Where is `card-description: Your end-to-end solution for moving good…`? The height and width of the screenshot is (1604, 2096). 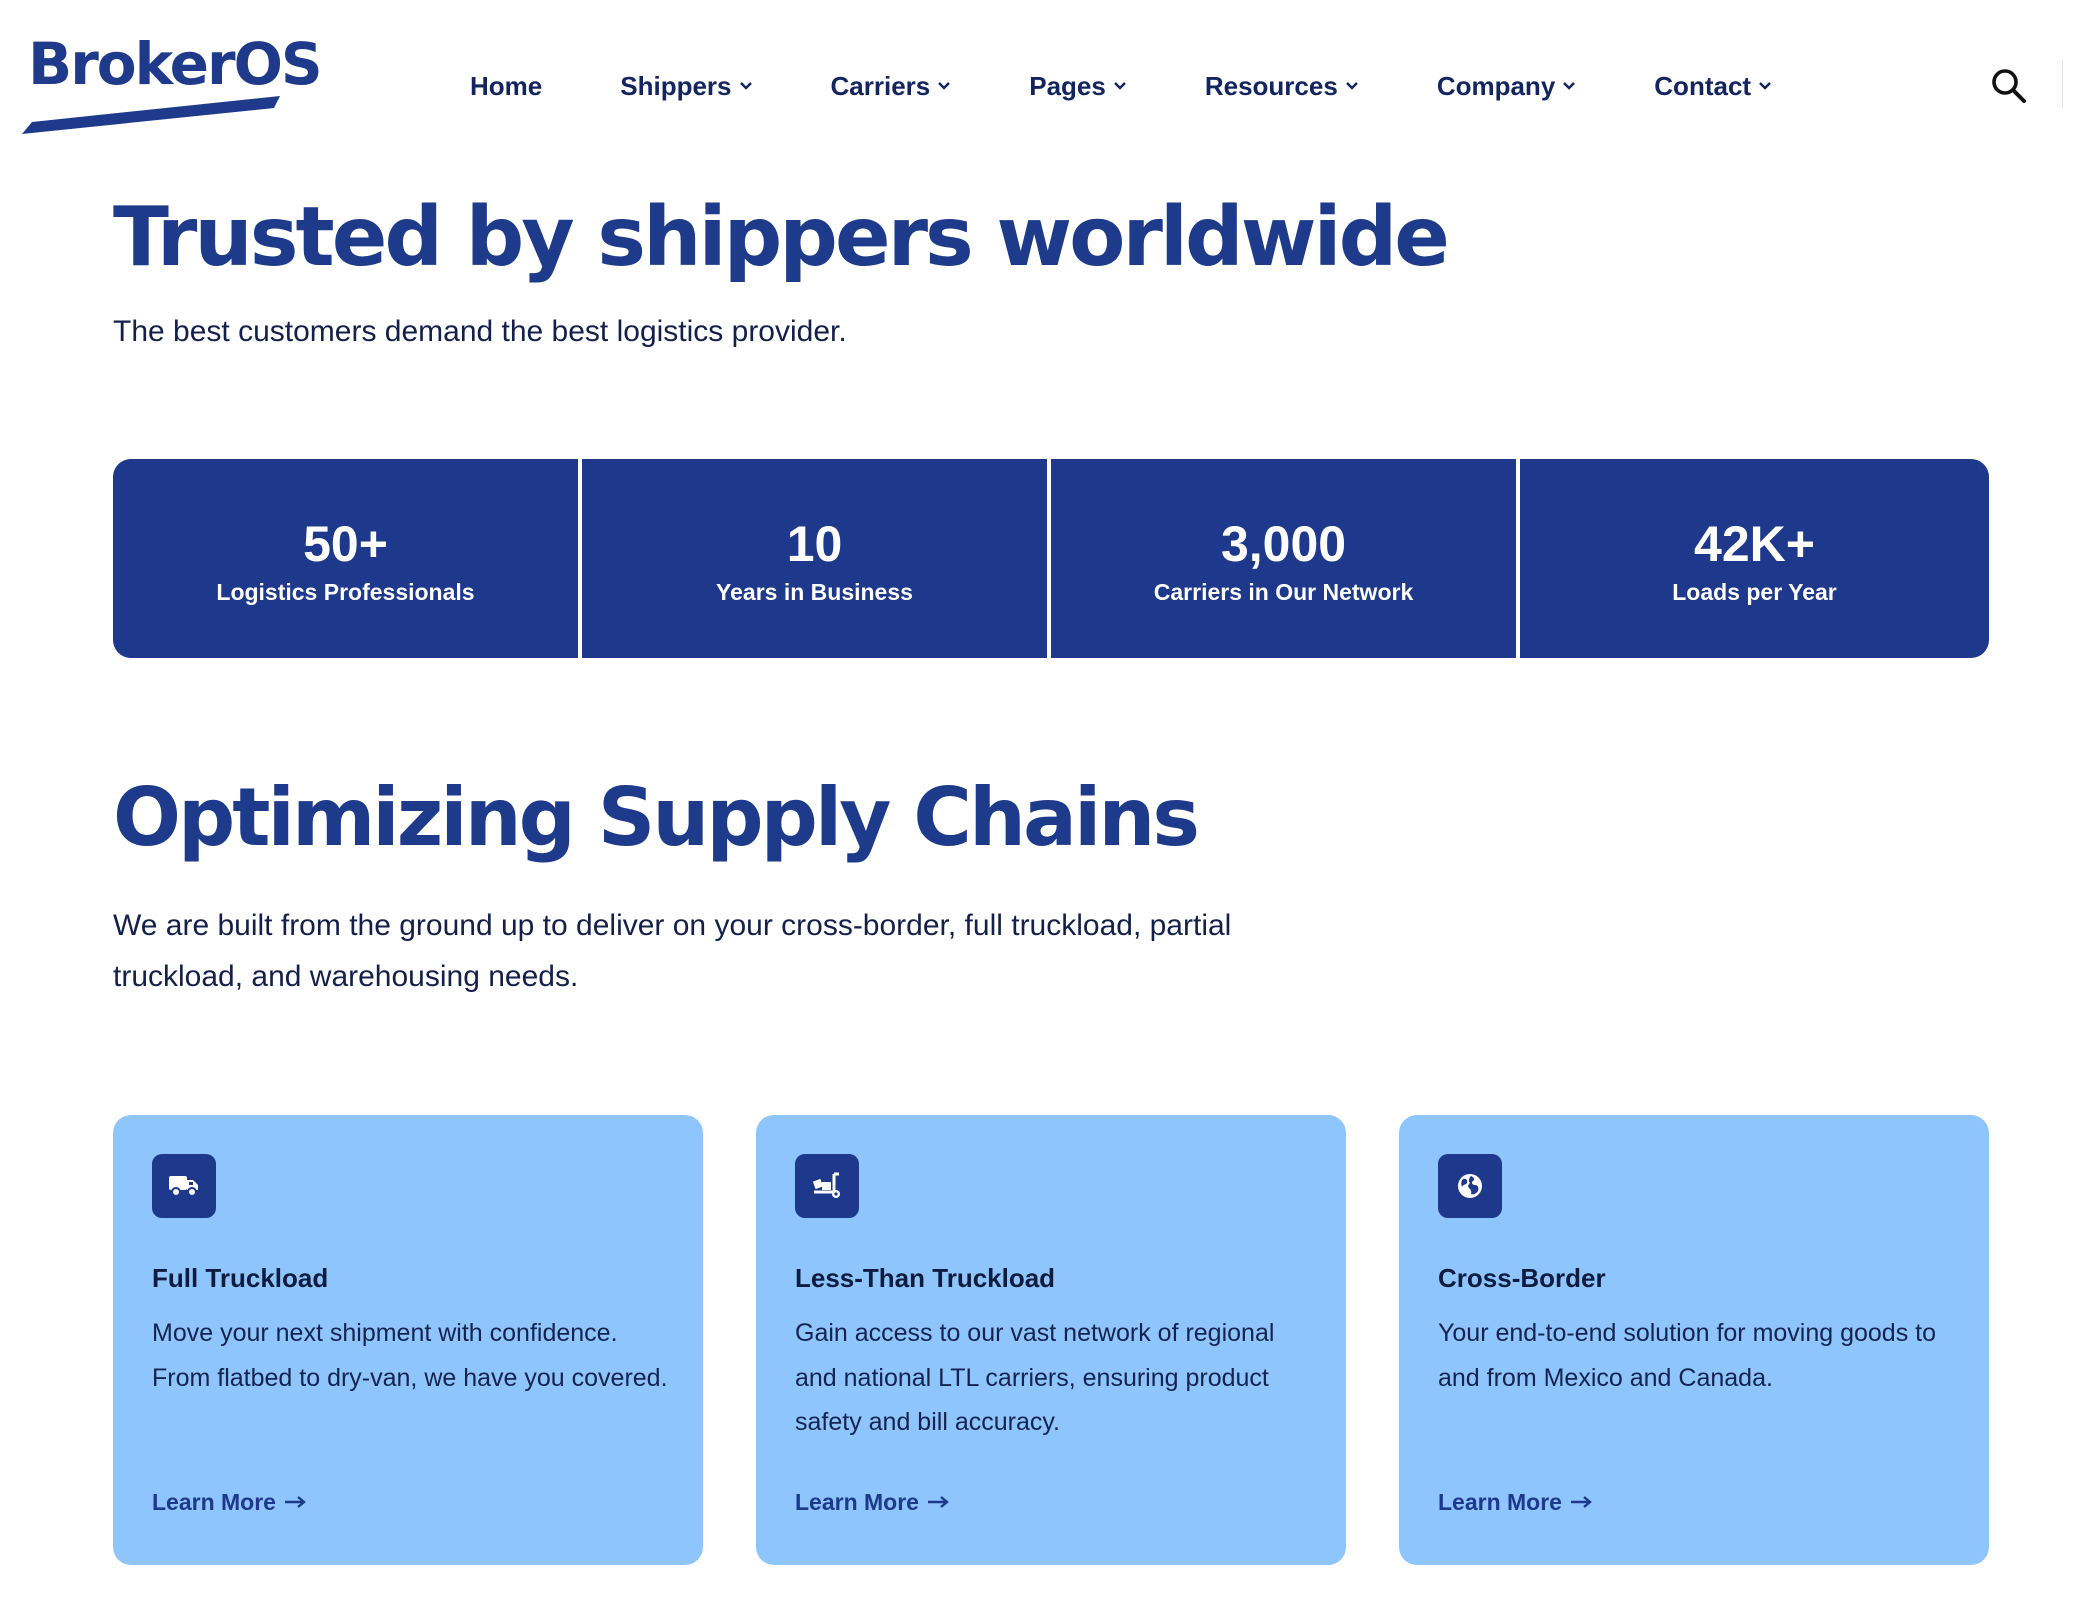 card-description: Your end-to-end solution for moving good… is located at coordinates (1687, 1355).